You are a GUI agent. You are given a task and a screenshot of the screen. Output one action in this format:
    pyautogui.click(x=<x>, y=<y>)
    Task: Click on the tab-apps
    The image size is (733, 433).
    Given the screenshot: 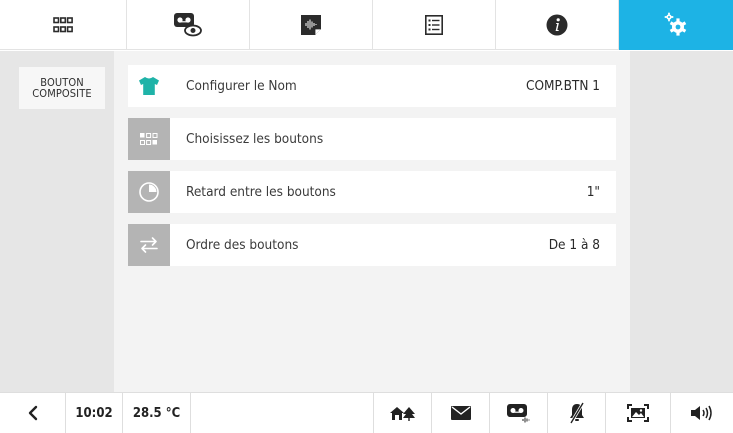 What is the action you would take?
    pyautogui.click(x=63, y=25)
    